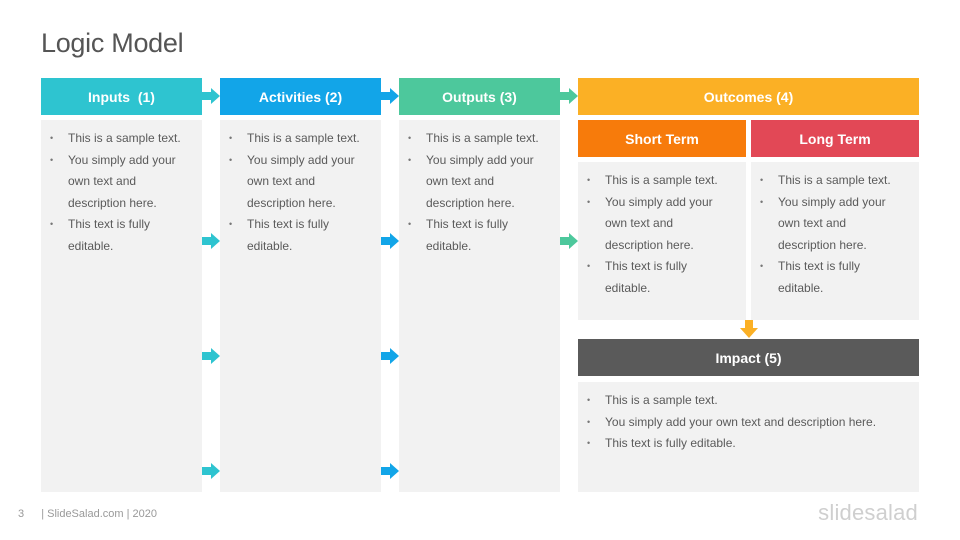  I want to click on outcomes-header: Outcomes (4), so click(748, 96).